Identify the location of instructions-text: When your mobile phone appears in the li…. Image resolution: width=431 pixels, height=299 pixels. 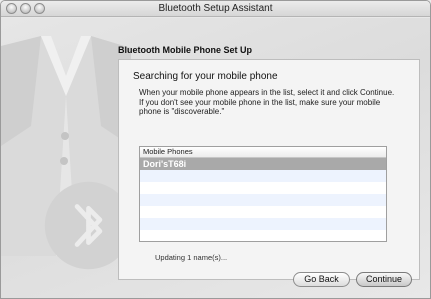
(267, 102).